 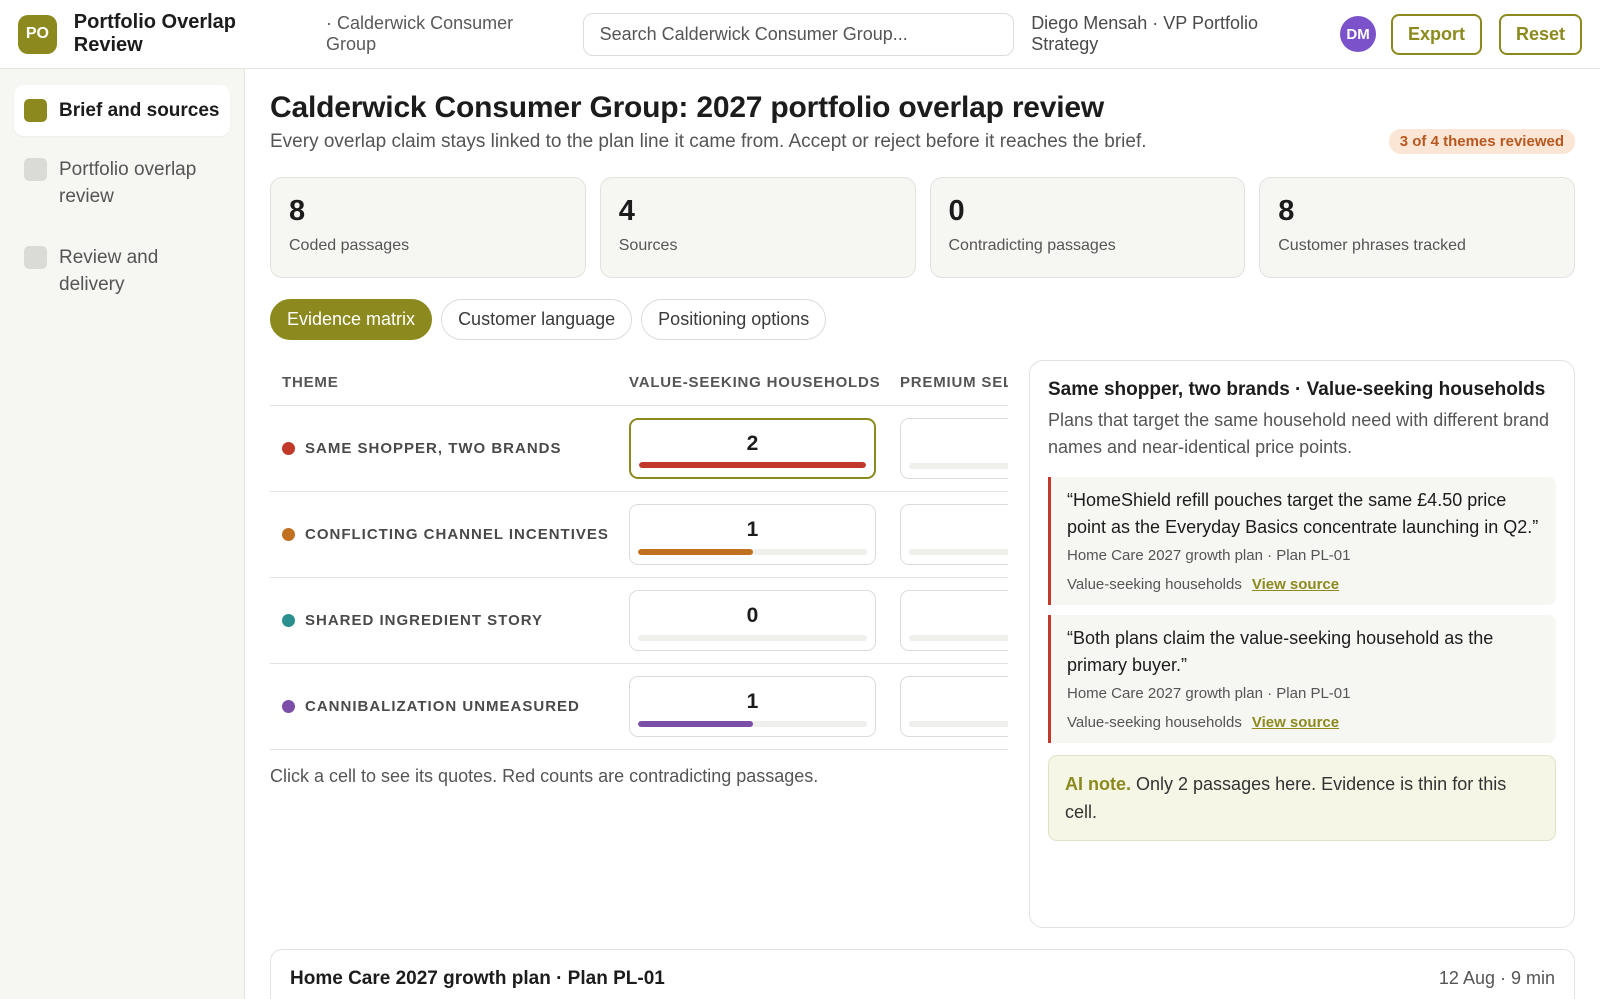 I want to click on sidebar-item-brief-and-sources: Brief and sources, so click(x=122, y=110).